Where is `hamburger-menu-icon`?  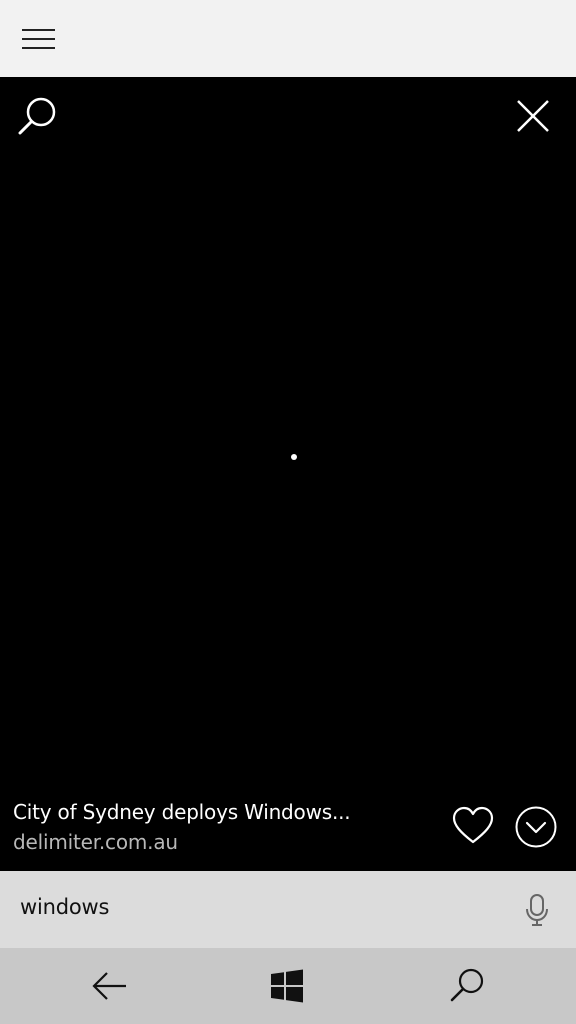 hamburger-menu-icon is located at coordinates (39, 39).